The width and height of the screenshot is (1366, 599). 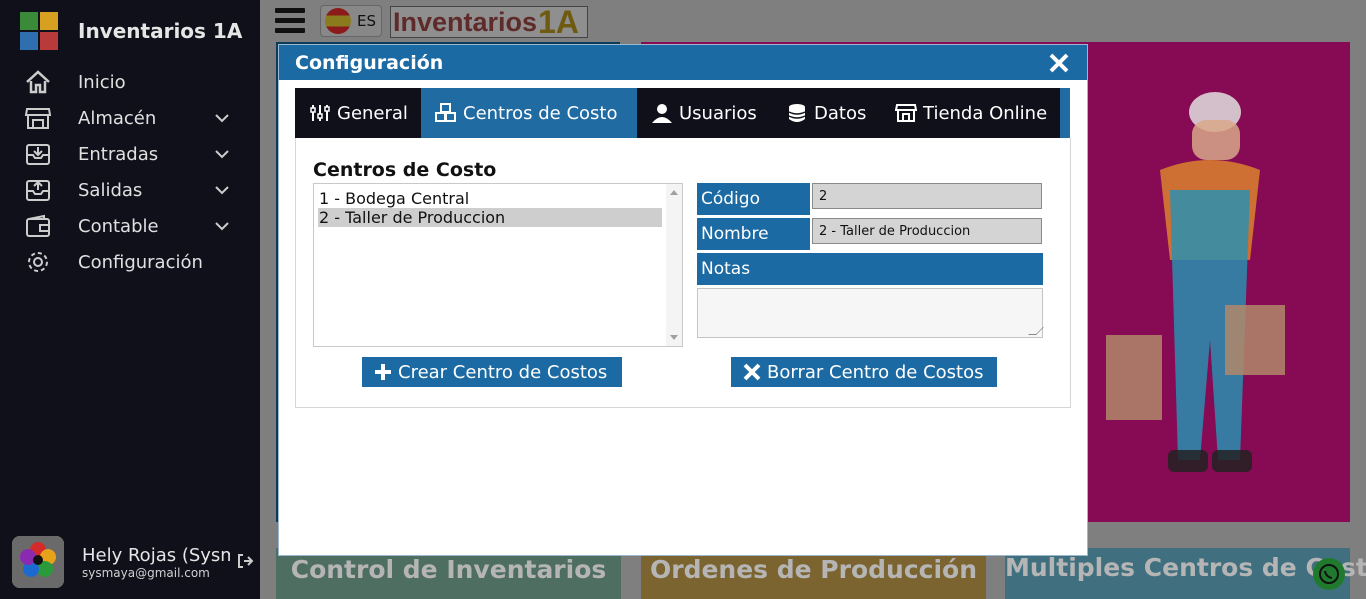 What do you see at coordinates (753, 234) in the screenshot?
I see `nombre-label: Nombre` at bounding box center [753, 234].